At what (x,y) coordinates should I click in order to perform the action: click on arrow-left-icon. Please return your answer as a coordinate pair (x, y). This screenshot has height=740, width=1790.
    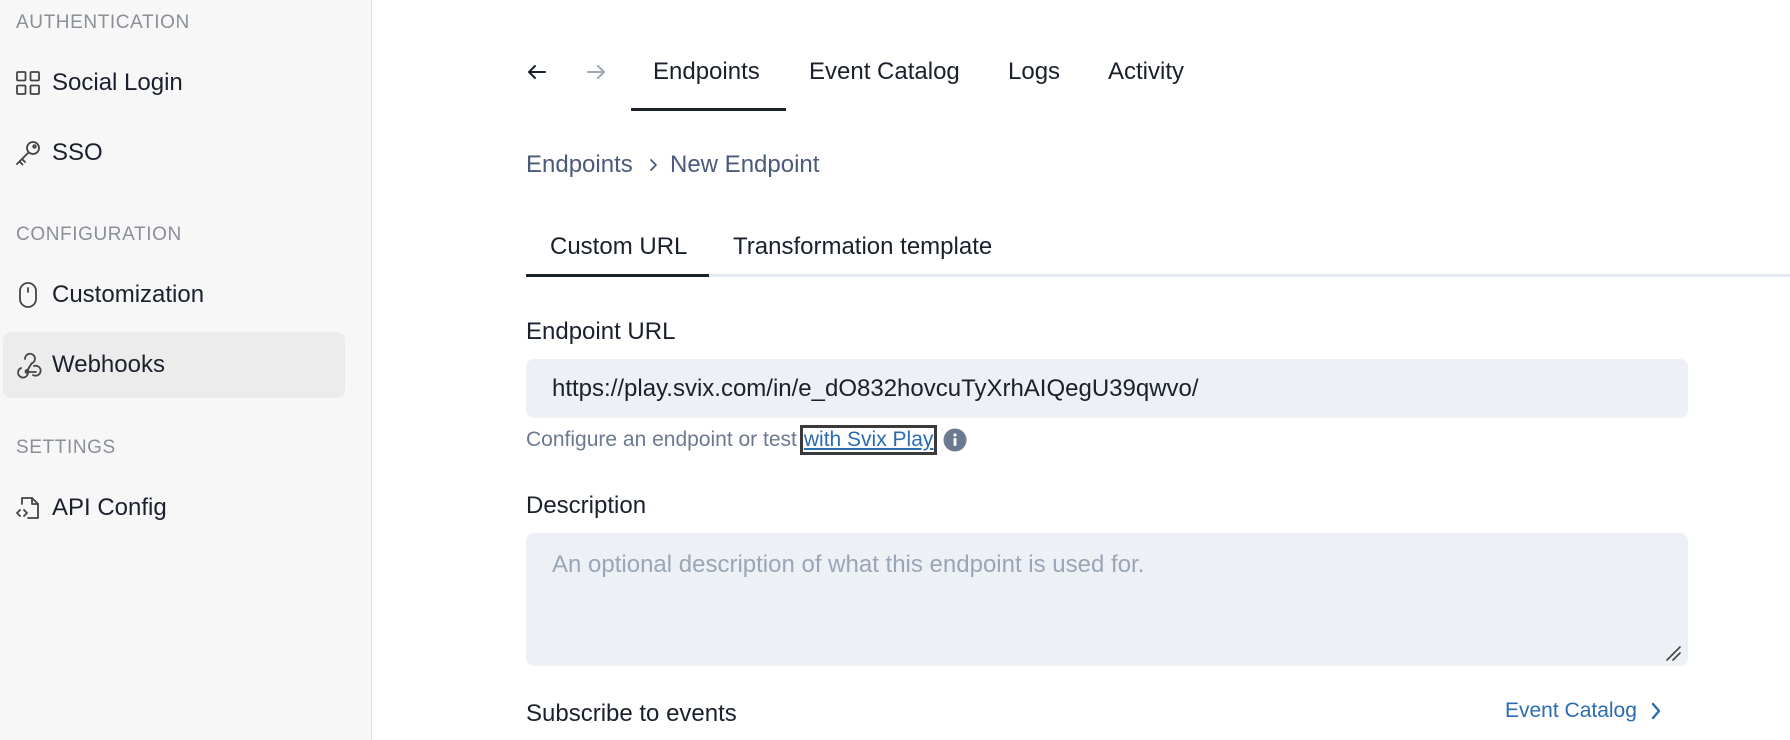
    Looking at the image, I should click on (537, 74).